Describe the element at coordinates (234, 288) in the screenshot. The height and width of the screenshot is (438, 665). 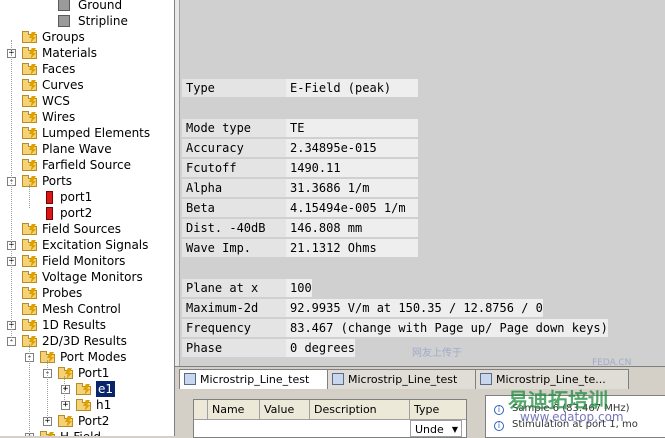
I see `info-label: Plane at x` at that location.